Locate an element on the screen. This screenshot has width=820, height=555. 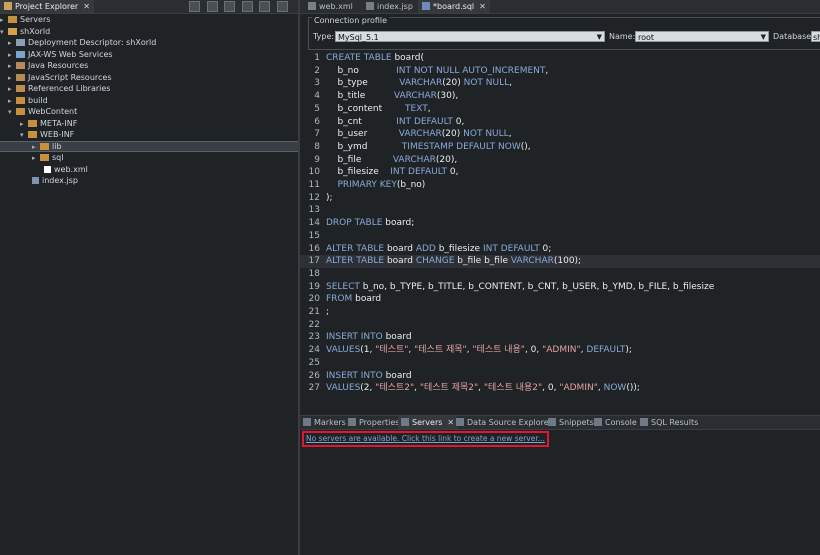
line-text: CREATE TABLE board( is located at coordinates (375, 58).